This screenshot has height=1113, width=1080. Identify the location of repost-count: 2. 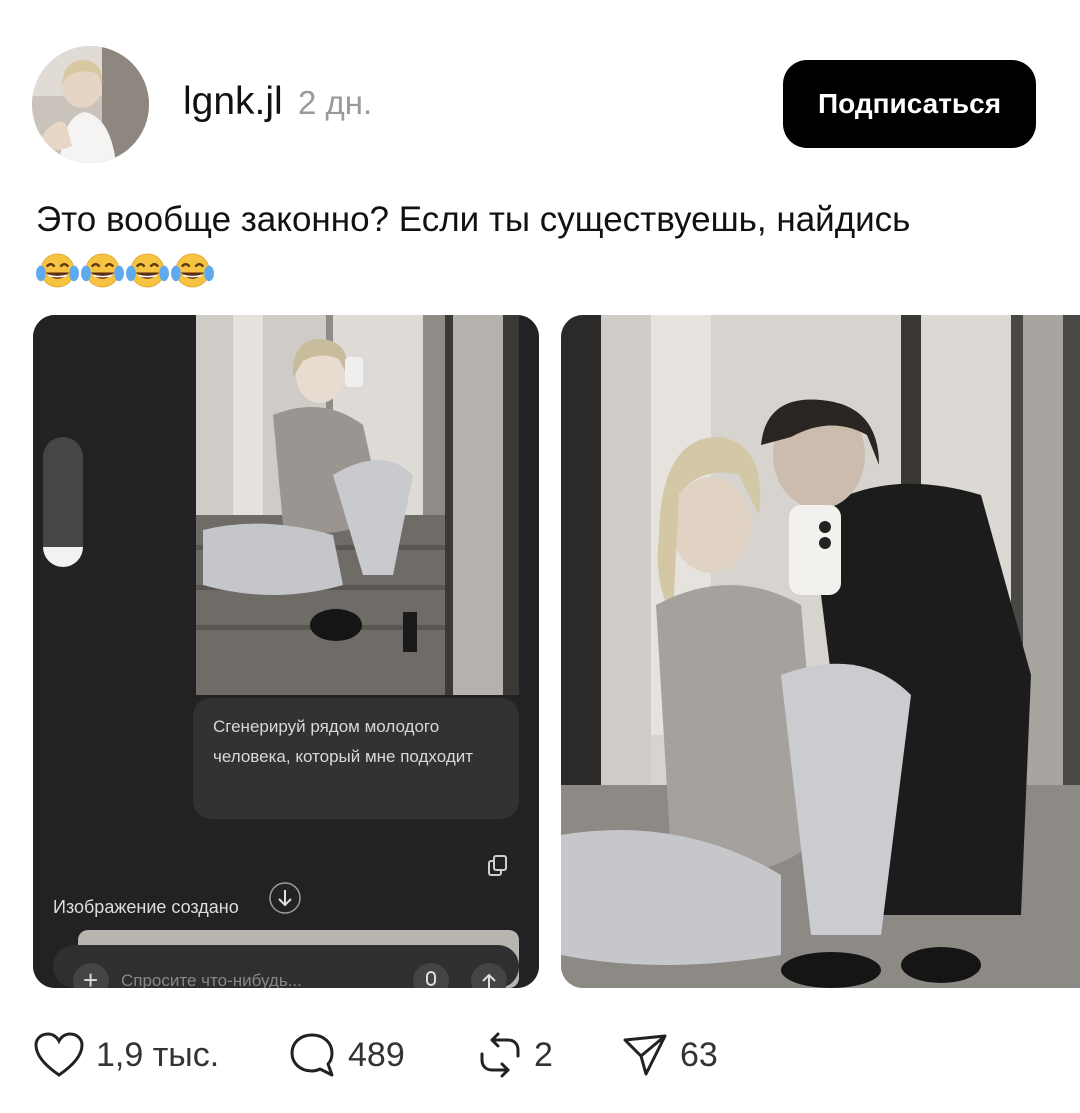
(543, 1054).